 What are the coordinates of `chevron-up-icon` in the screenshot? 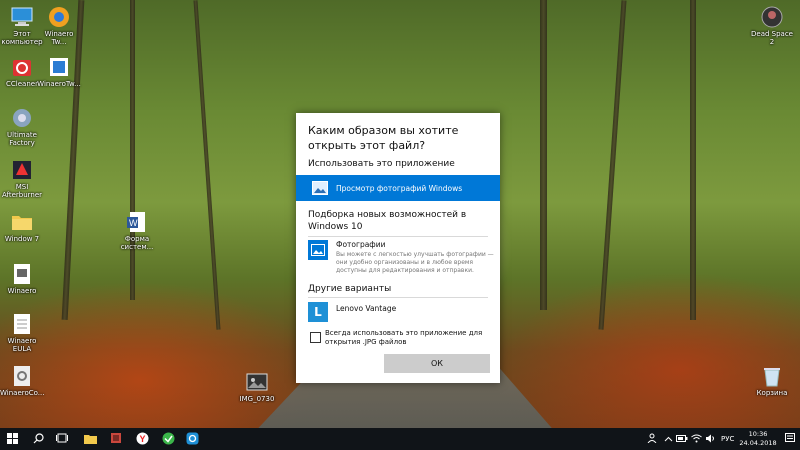 It's located at (668, 439).